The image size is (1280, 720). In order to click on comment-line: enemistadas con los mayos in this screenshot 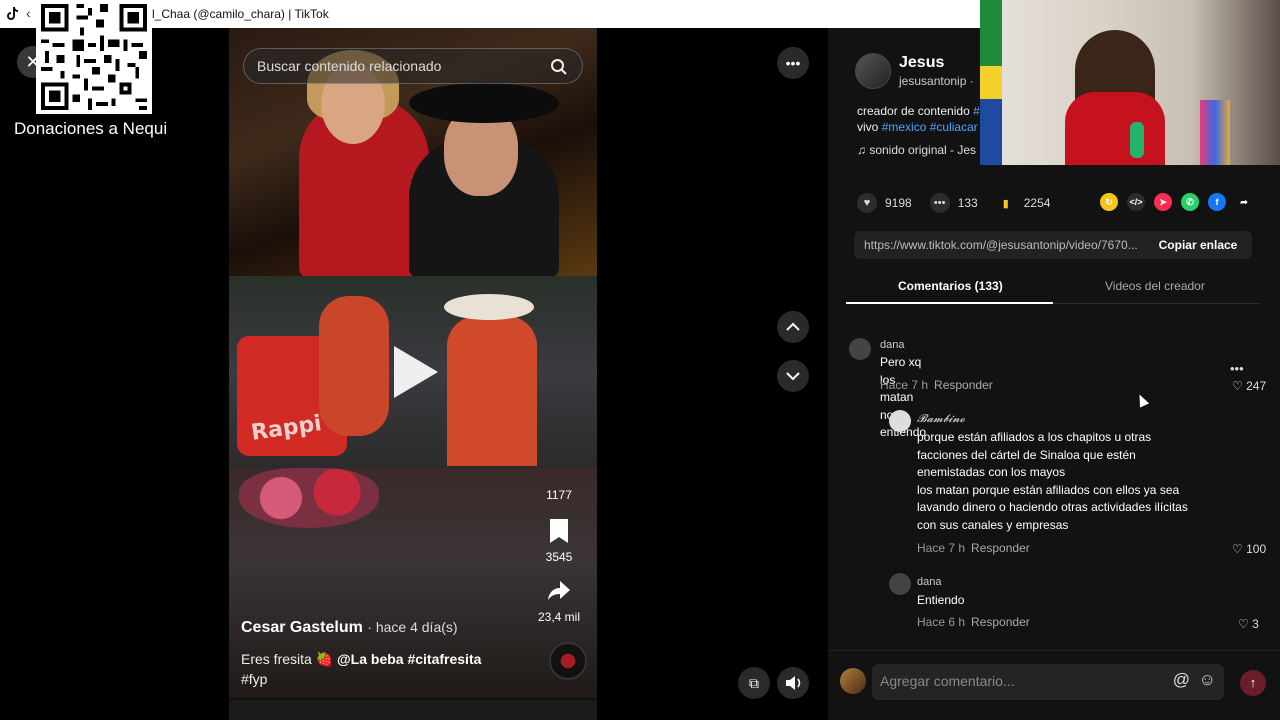, I will do `click(991, 472)`.